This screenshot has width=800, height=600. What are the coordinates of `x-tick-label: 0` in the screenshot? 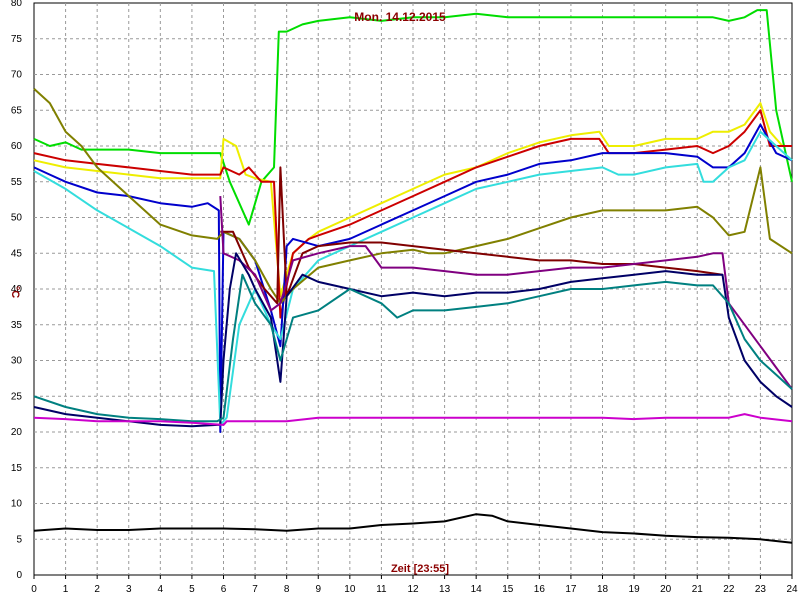 It's located at (34, 589).